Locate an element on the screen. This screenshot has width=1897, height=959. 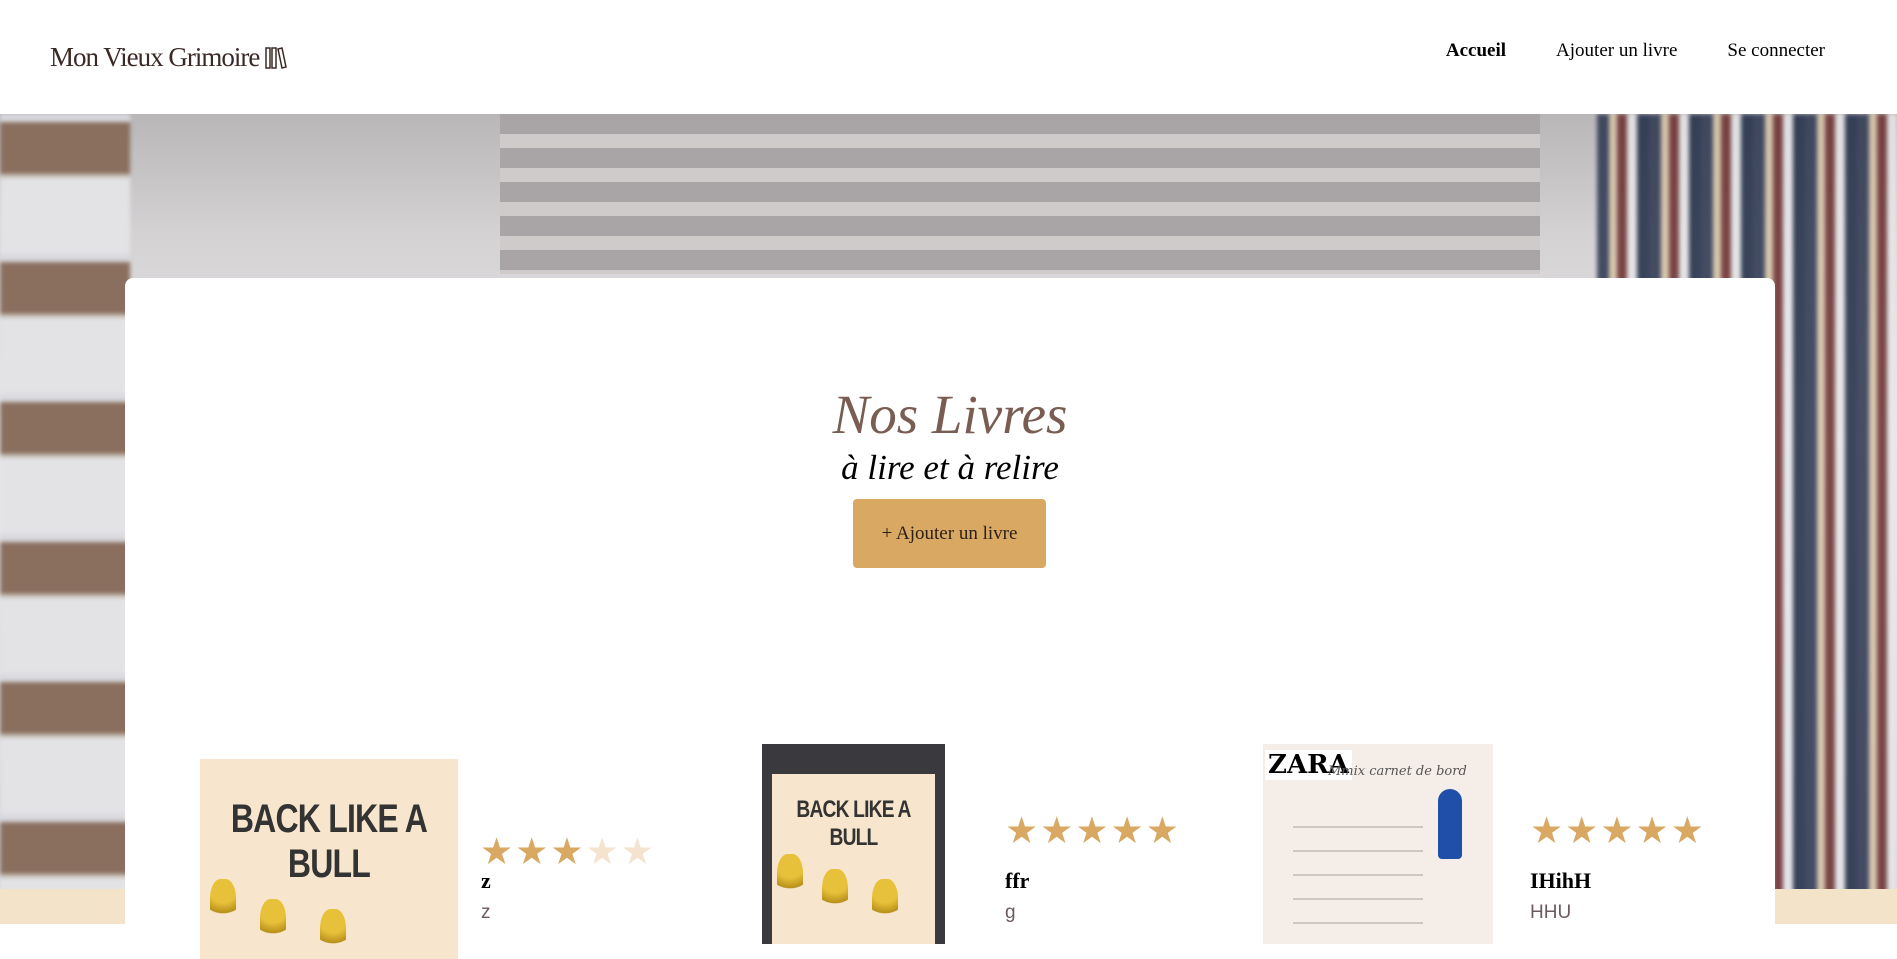
book-author: HHU is located at coordinates (1551, 912).